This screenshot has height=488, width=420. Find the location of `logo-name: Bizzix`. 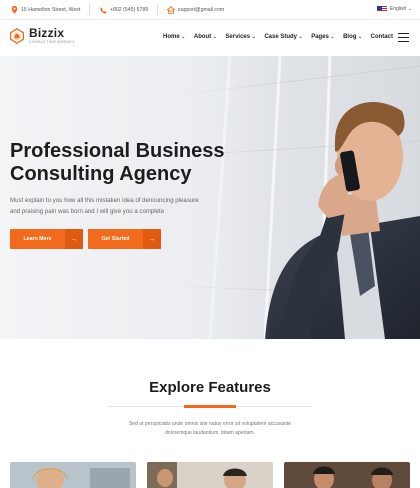

logo-name: Bizzix is located at coordinates (47, 33).